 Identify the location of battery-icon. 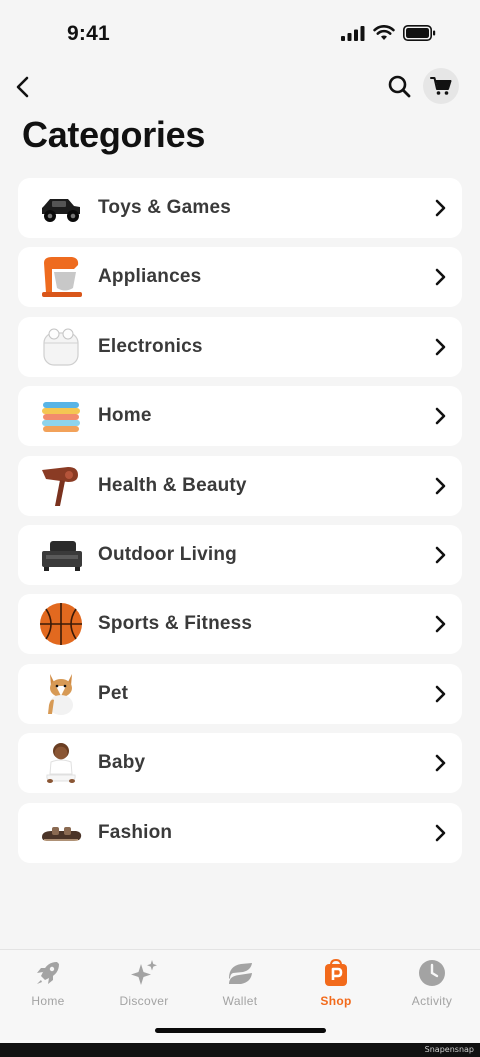
(419, 33).